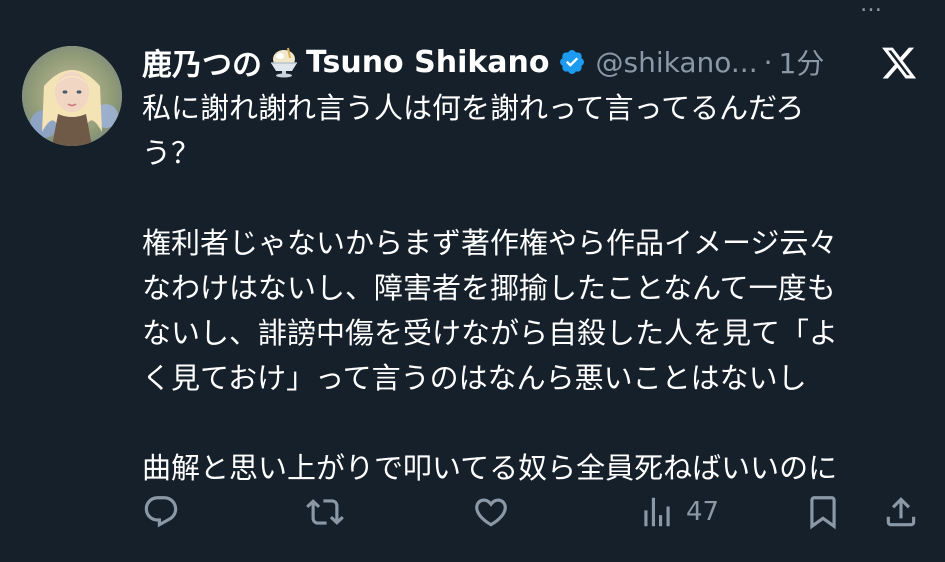 The image size is (945, 562). I want to click on like-button, so click(491, 512).